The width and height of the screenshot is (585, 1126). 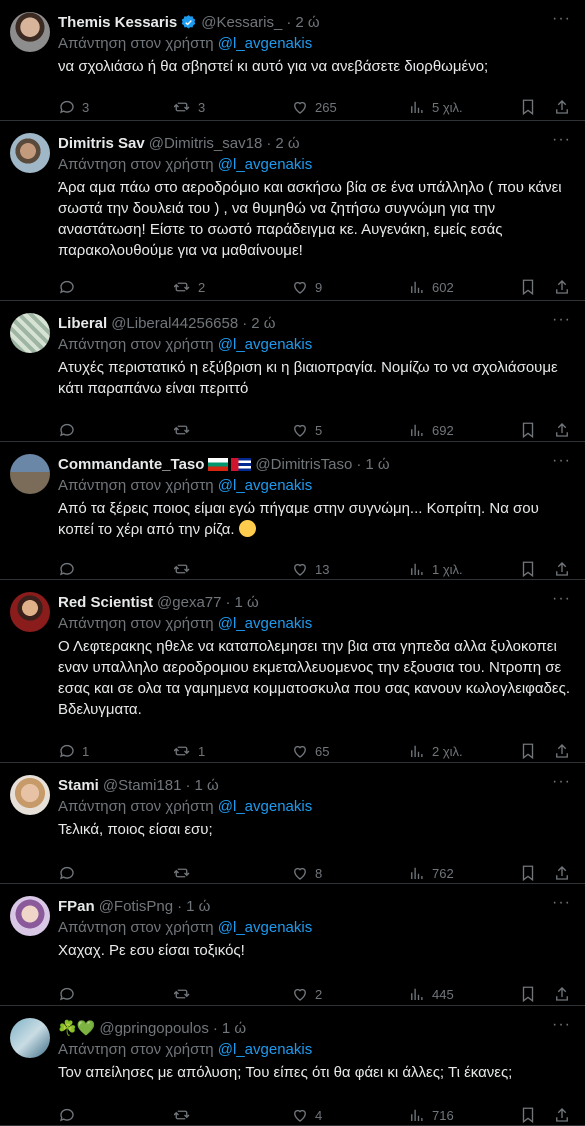 What do you see at coordinates (78, 785) in the screenshot?
I see `display-name: Stami` at bounding box center [78, 785].